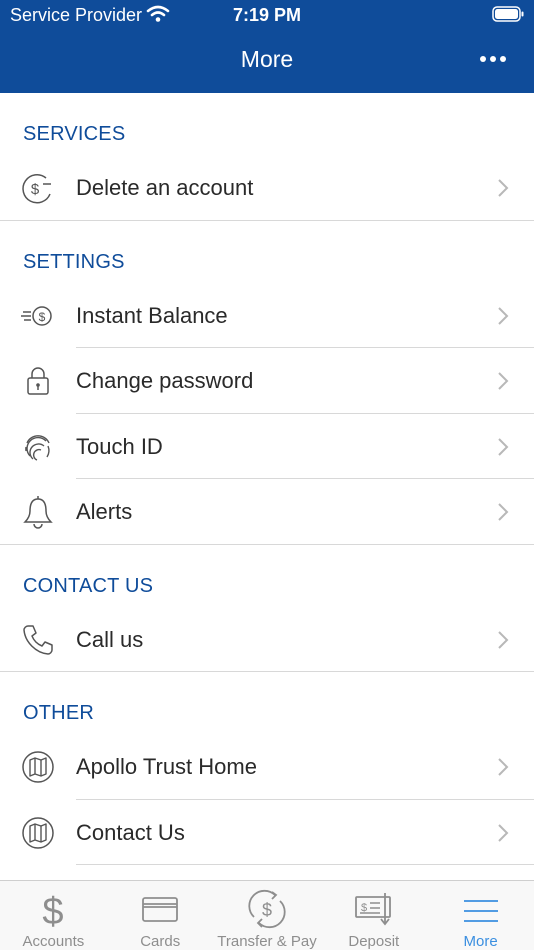 Image resolution: width=534 pixels, height=950 pixels. I want to click on lock-icon, so click(38, 381).